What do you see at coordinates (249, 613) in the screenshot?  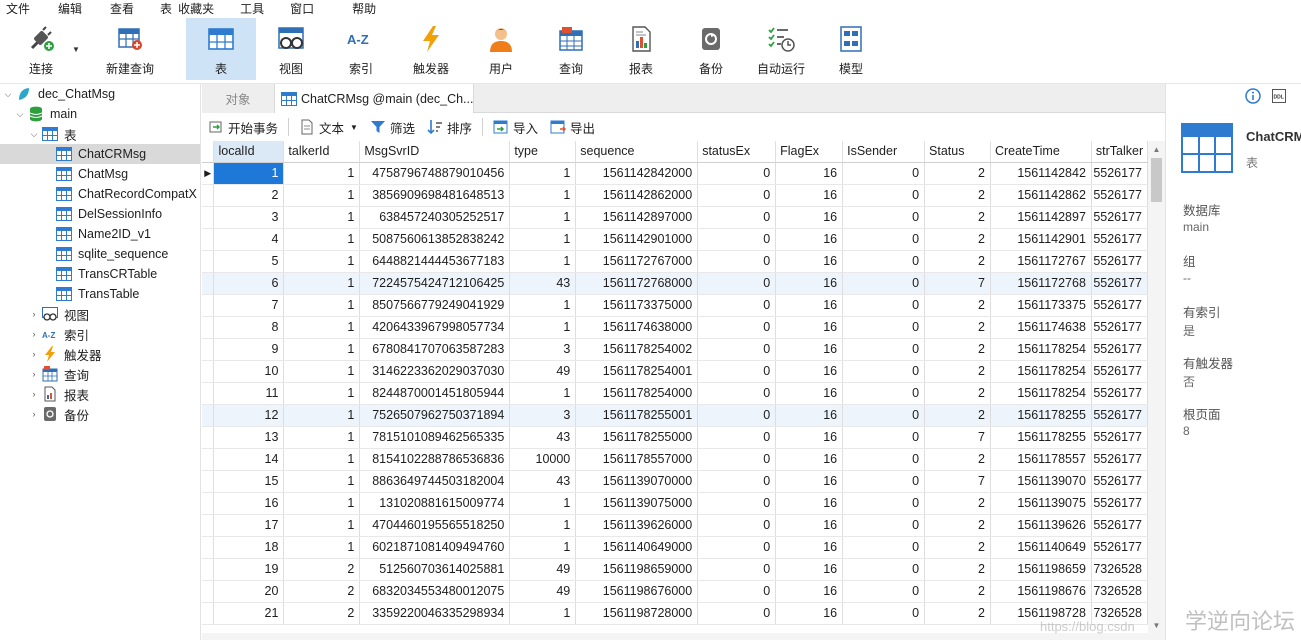 I see `table-cell: 21` at bounding box center [249, 613].